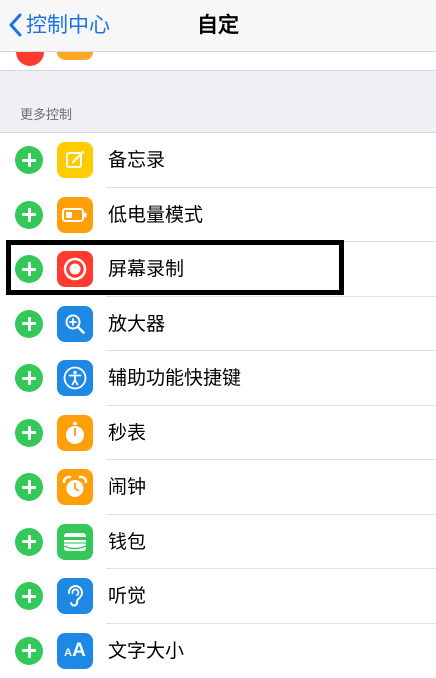 The height and width of the screenshot is (678, 436). Describe the element at coordinates (218, 542) in the screenshot. I see `control-row-wallet: 钱包` at that location.